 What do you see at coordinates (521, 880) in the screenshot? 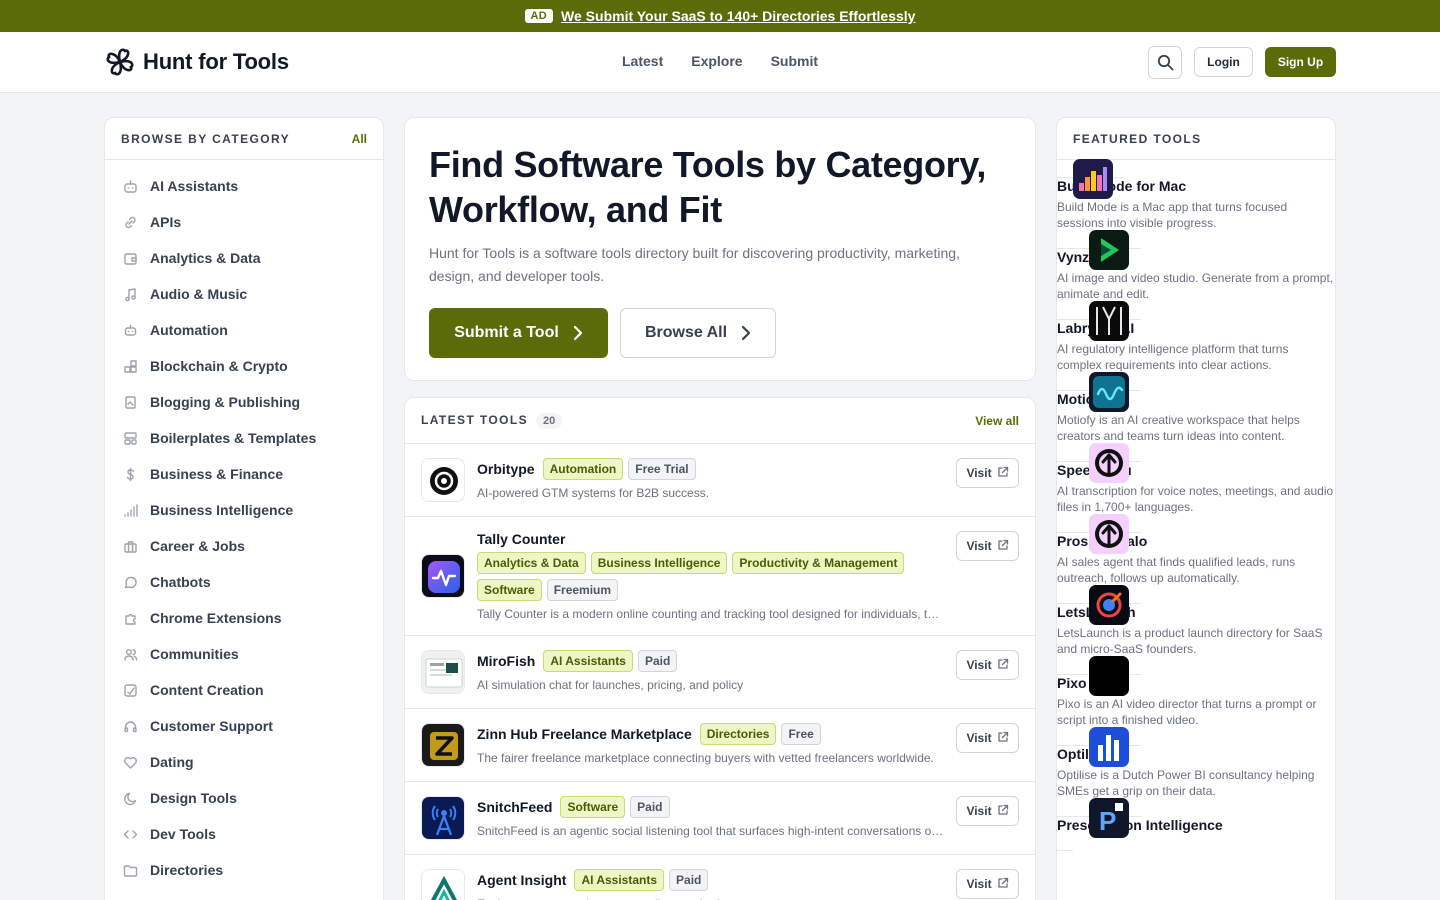
I see `tool-name: Agent Insight` at bounding box center [521, 880].